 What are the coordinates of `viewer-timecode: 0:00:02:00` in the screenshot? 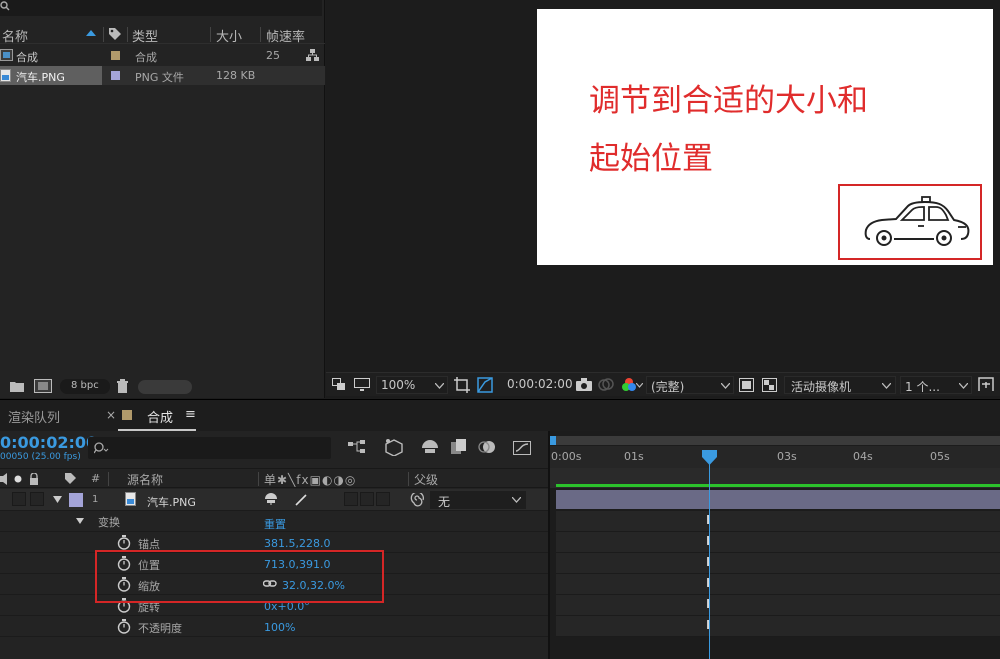 It's located at (540, 384).